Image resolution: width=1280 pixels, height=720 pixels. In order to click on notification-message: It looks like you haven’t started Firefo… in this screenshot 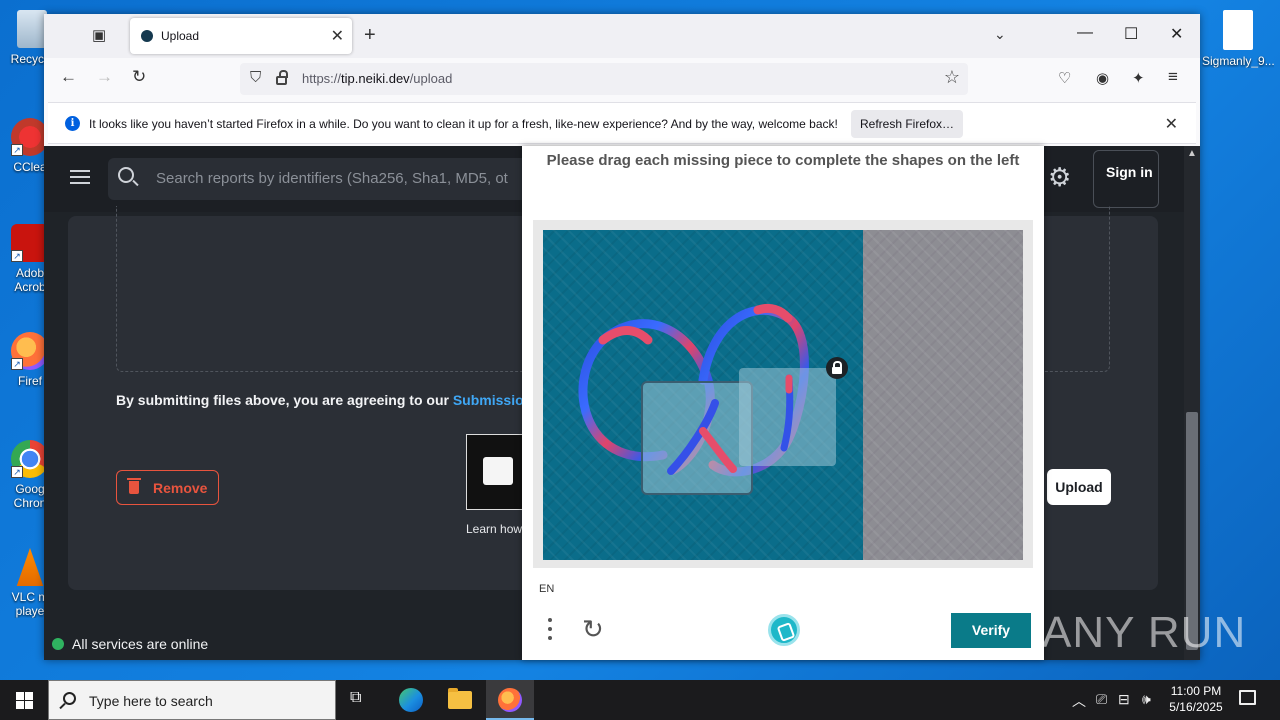, I will do `click(463, 124)`.